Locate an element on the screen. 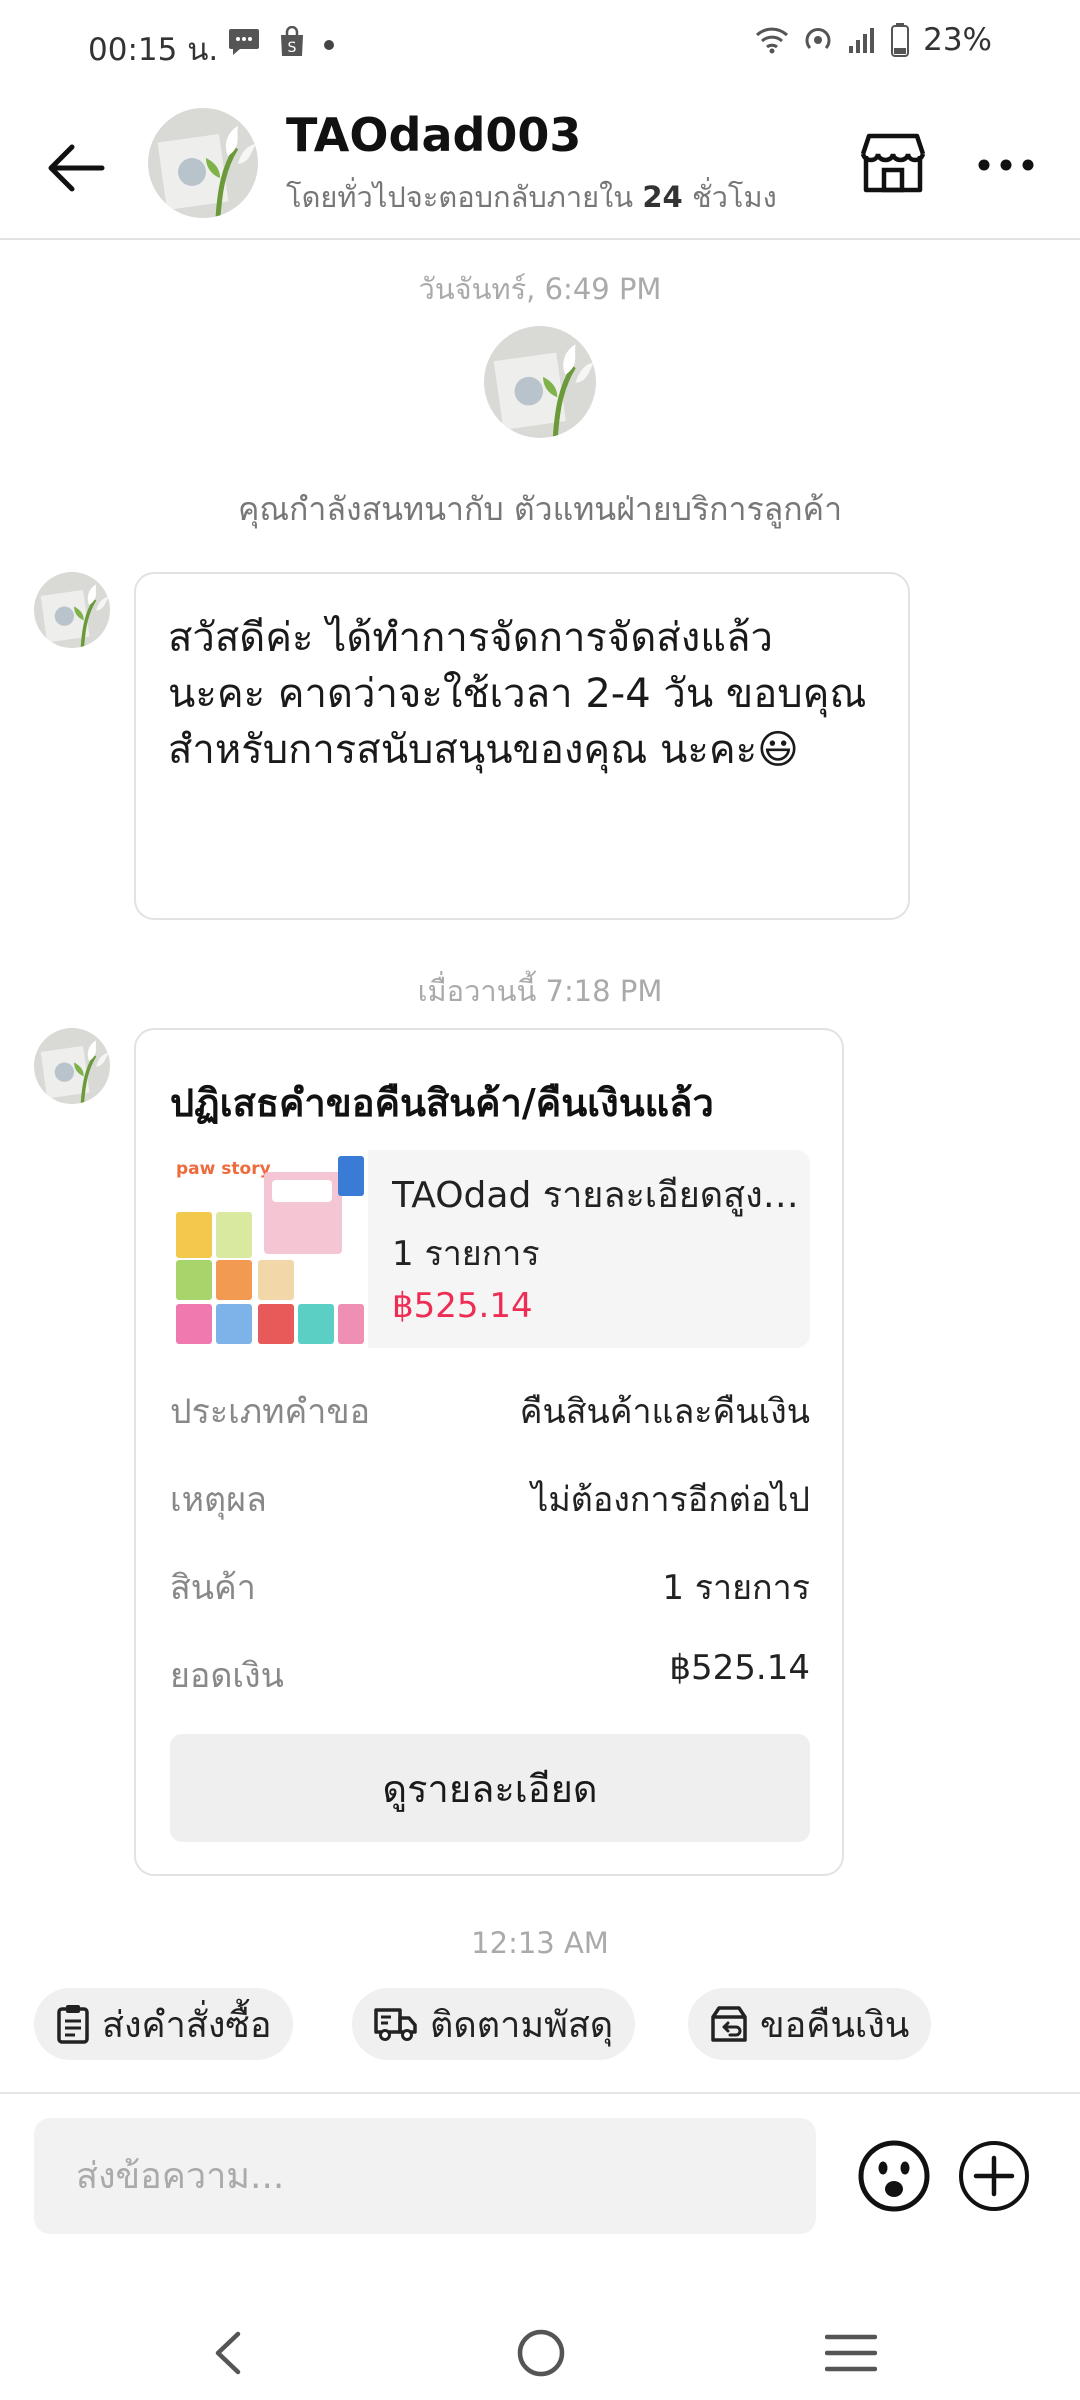 The height and width of the screenshot is (2400, 1080). nav-back-button is located at coordinates (227, 2353).